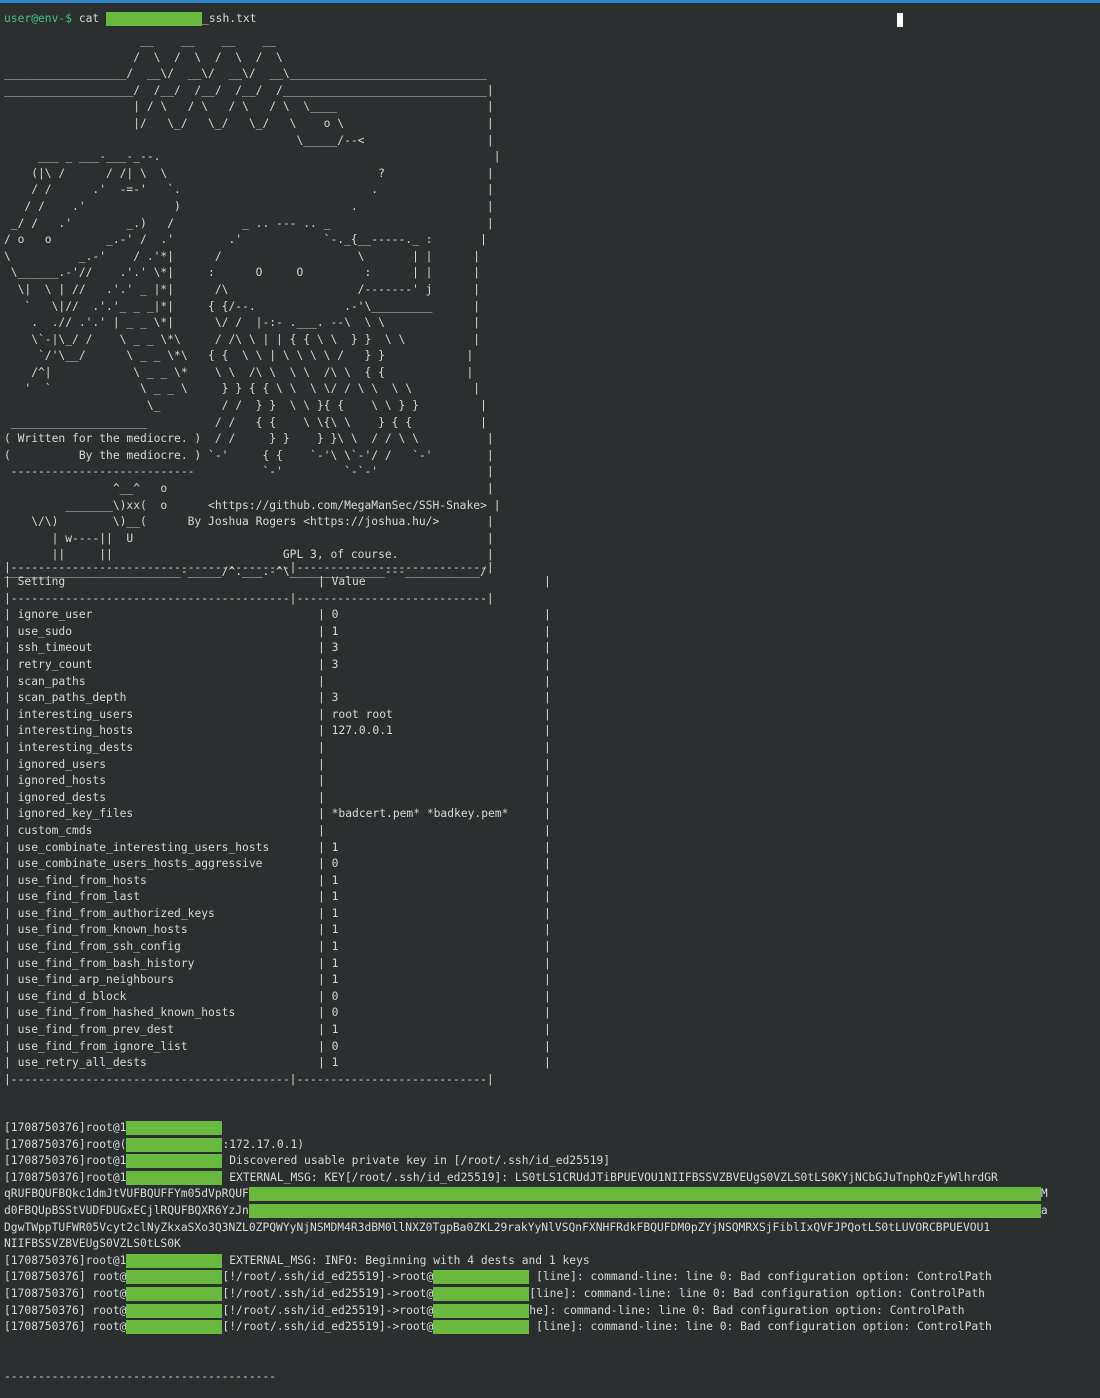 This screenshot has height=1398, width=1100. I want to click on shell-prompt: user@env-$, so click(38, 18).